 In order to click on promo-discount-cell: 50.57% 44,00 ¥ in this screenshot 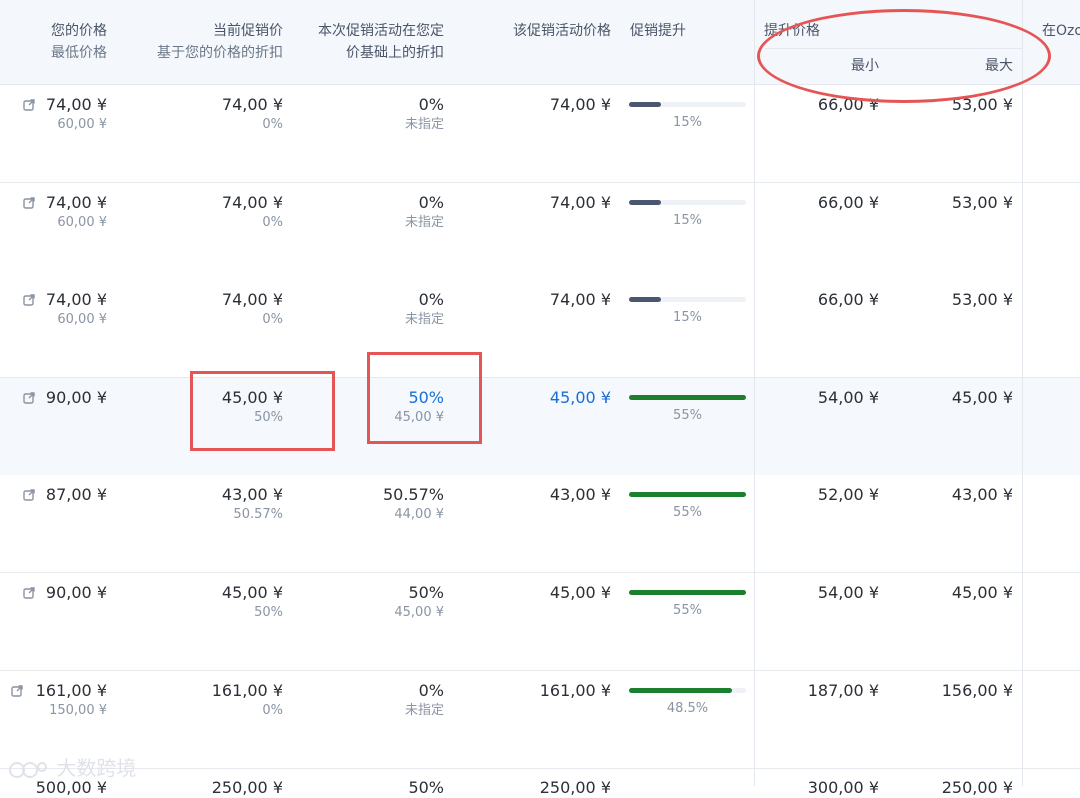, I will do `click(413, 505)`.